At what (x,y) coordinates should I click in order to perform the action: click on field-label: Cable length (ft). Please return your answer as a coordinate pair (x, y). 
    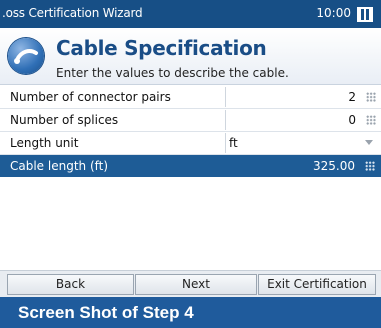
    Looking at the image, I should click on (59, 166).